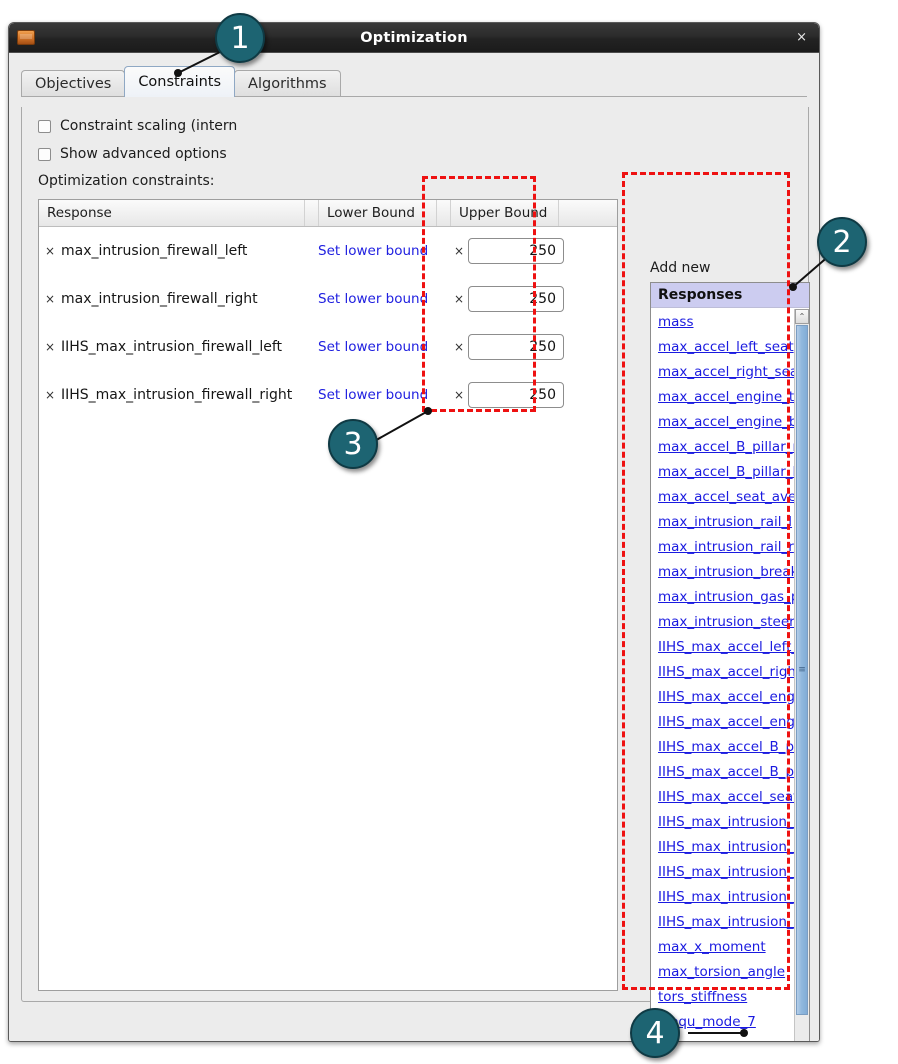 This screenshot has width=898, height=1064. What do you see at coordinates (655, 1033) in the screenshot?
I see `annotation-marker-4: 4` at bounding box center [655, 1033].